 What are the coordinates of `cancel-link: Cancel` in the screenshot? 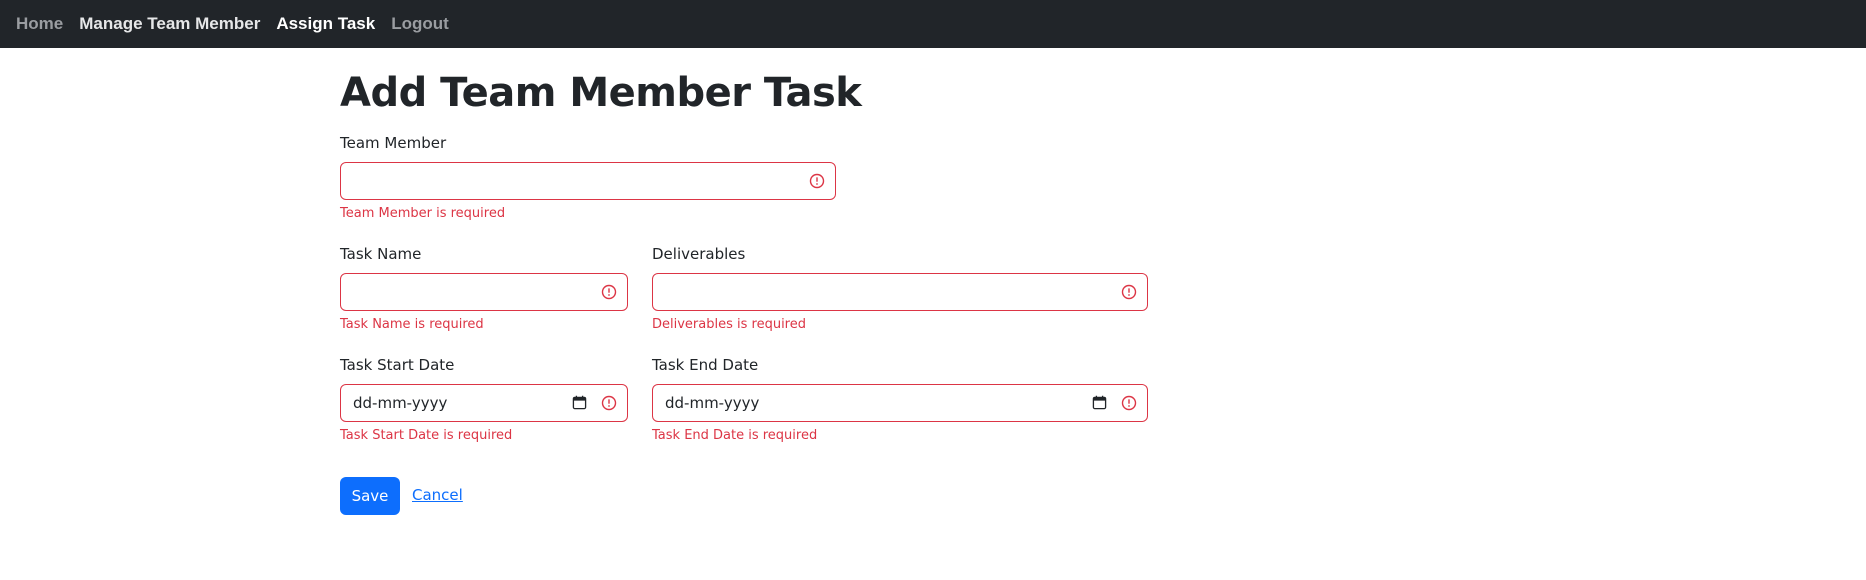 It's located at (437, 495).